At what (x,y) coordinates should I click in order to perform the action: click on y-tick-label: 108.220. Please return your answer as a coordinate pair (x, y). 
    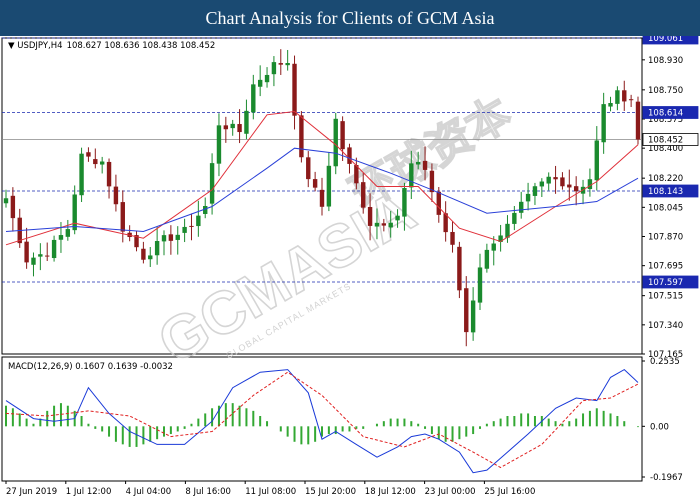
    Looking at the image, I should click on (665, 179).